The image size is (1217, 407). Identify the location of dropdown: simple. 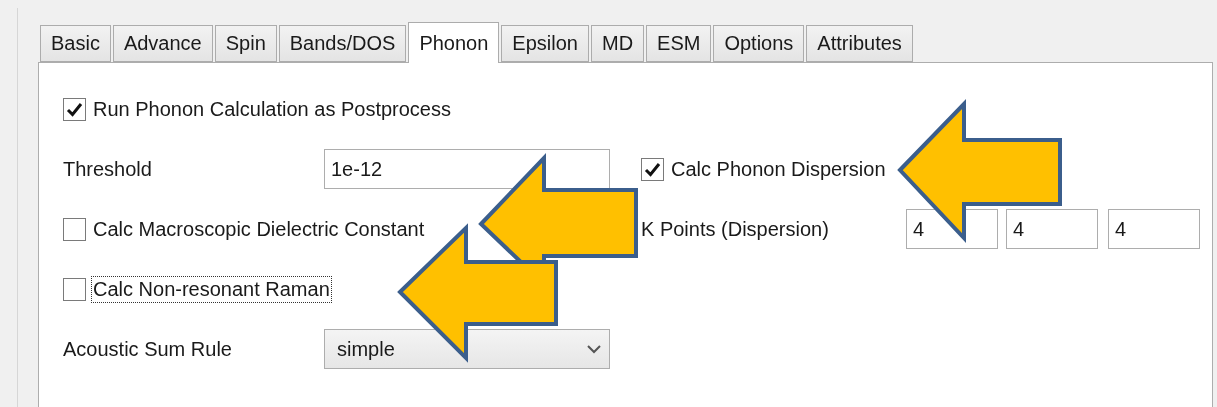
(467, 349).